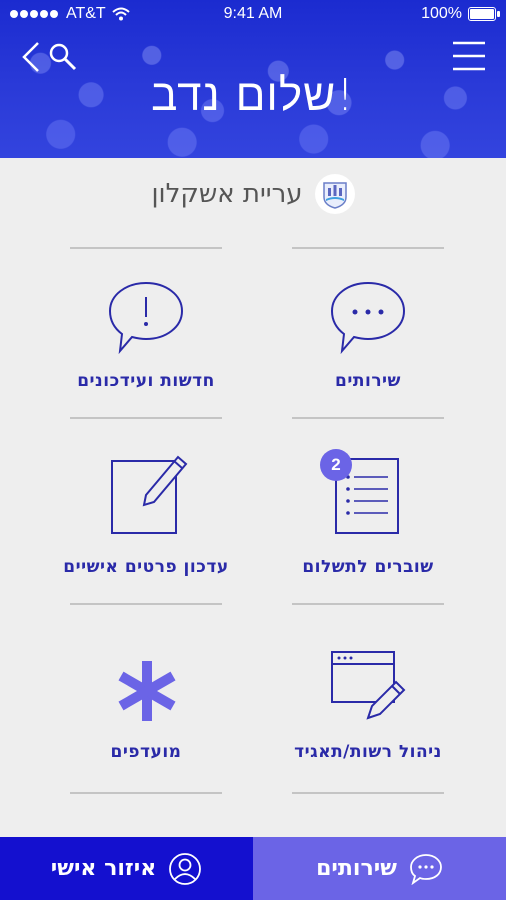 This screenshot has width=506, height=900. Describe the element at coordinates (469, 58) in the screenshot. I see `menu-icon` at that location.